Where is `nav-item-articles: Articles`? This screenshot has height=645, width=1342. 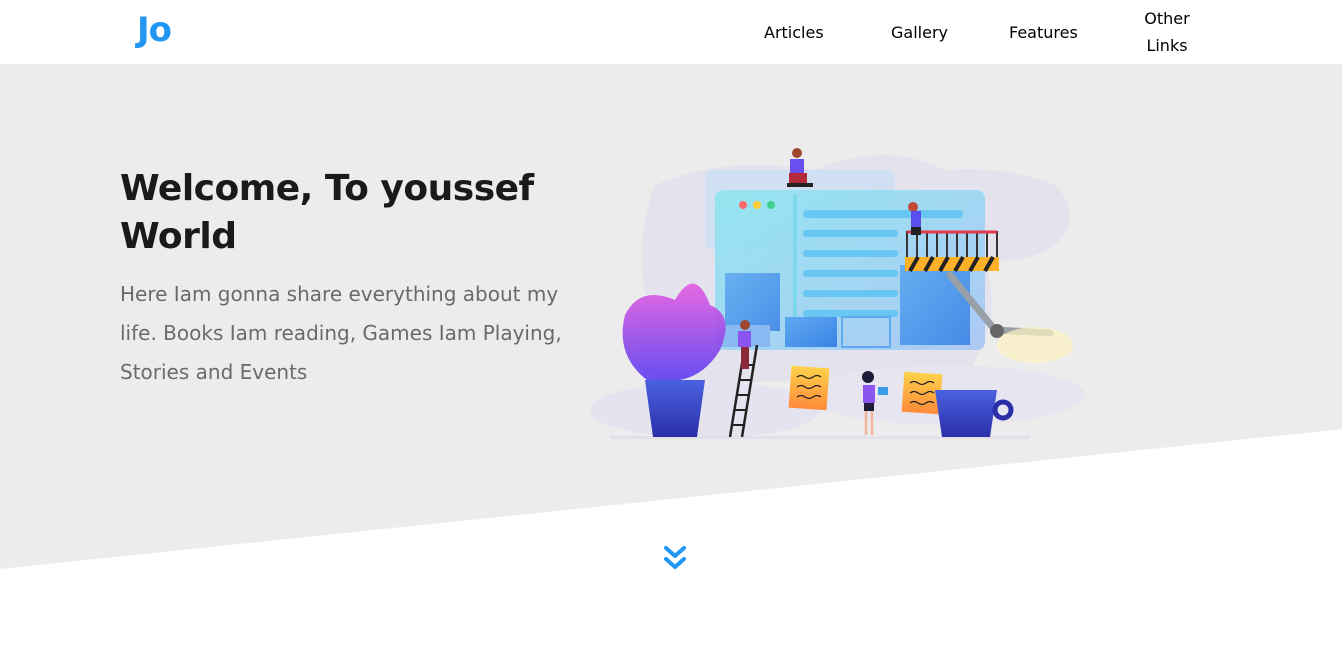
nav-item-articles: Articles is located at coordinates (794, 32).